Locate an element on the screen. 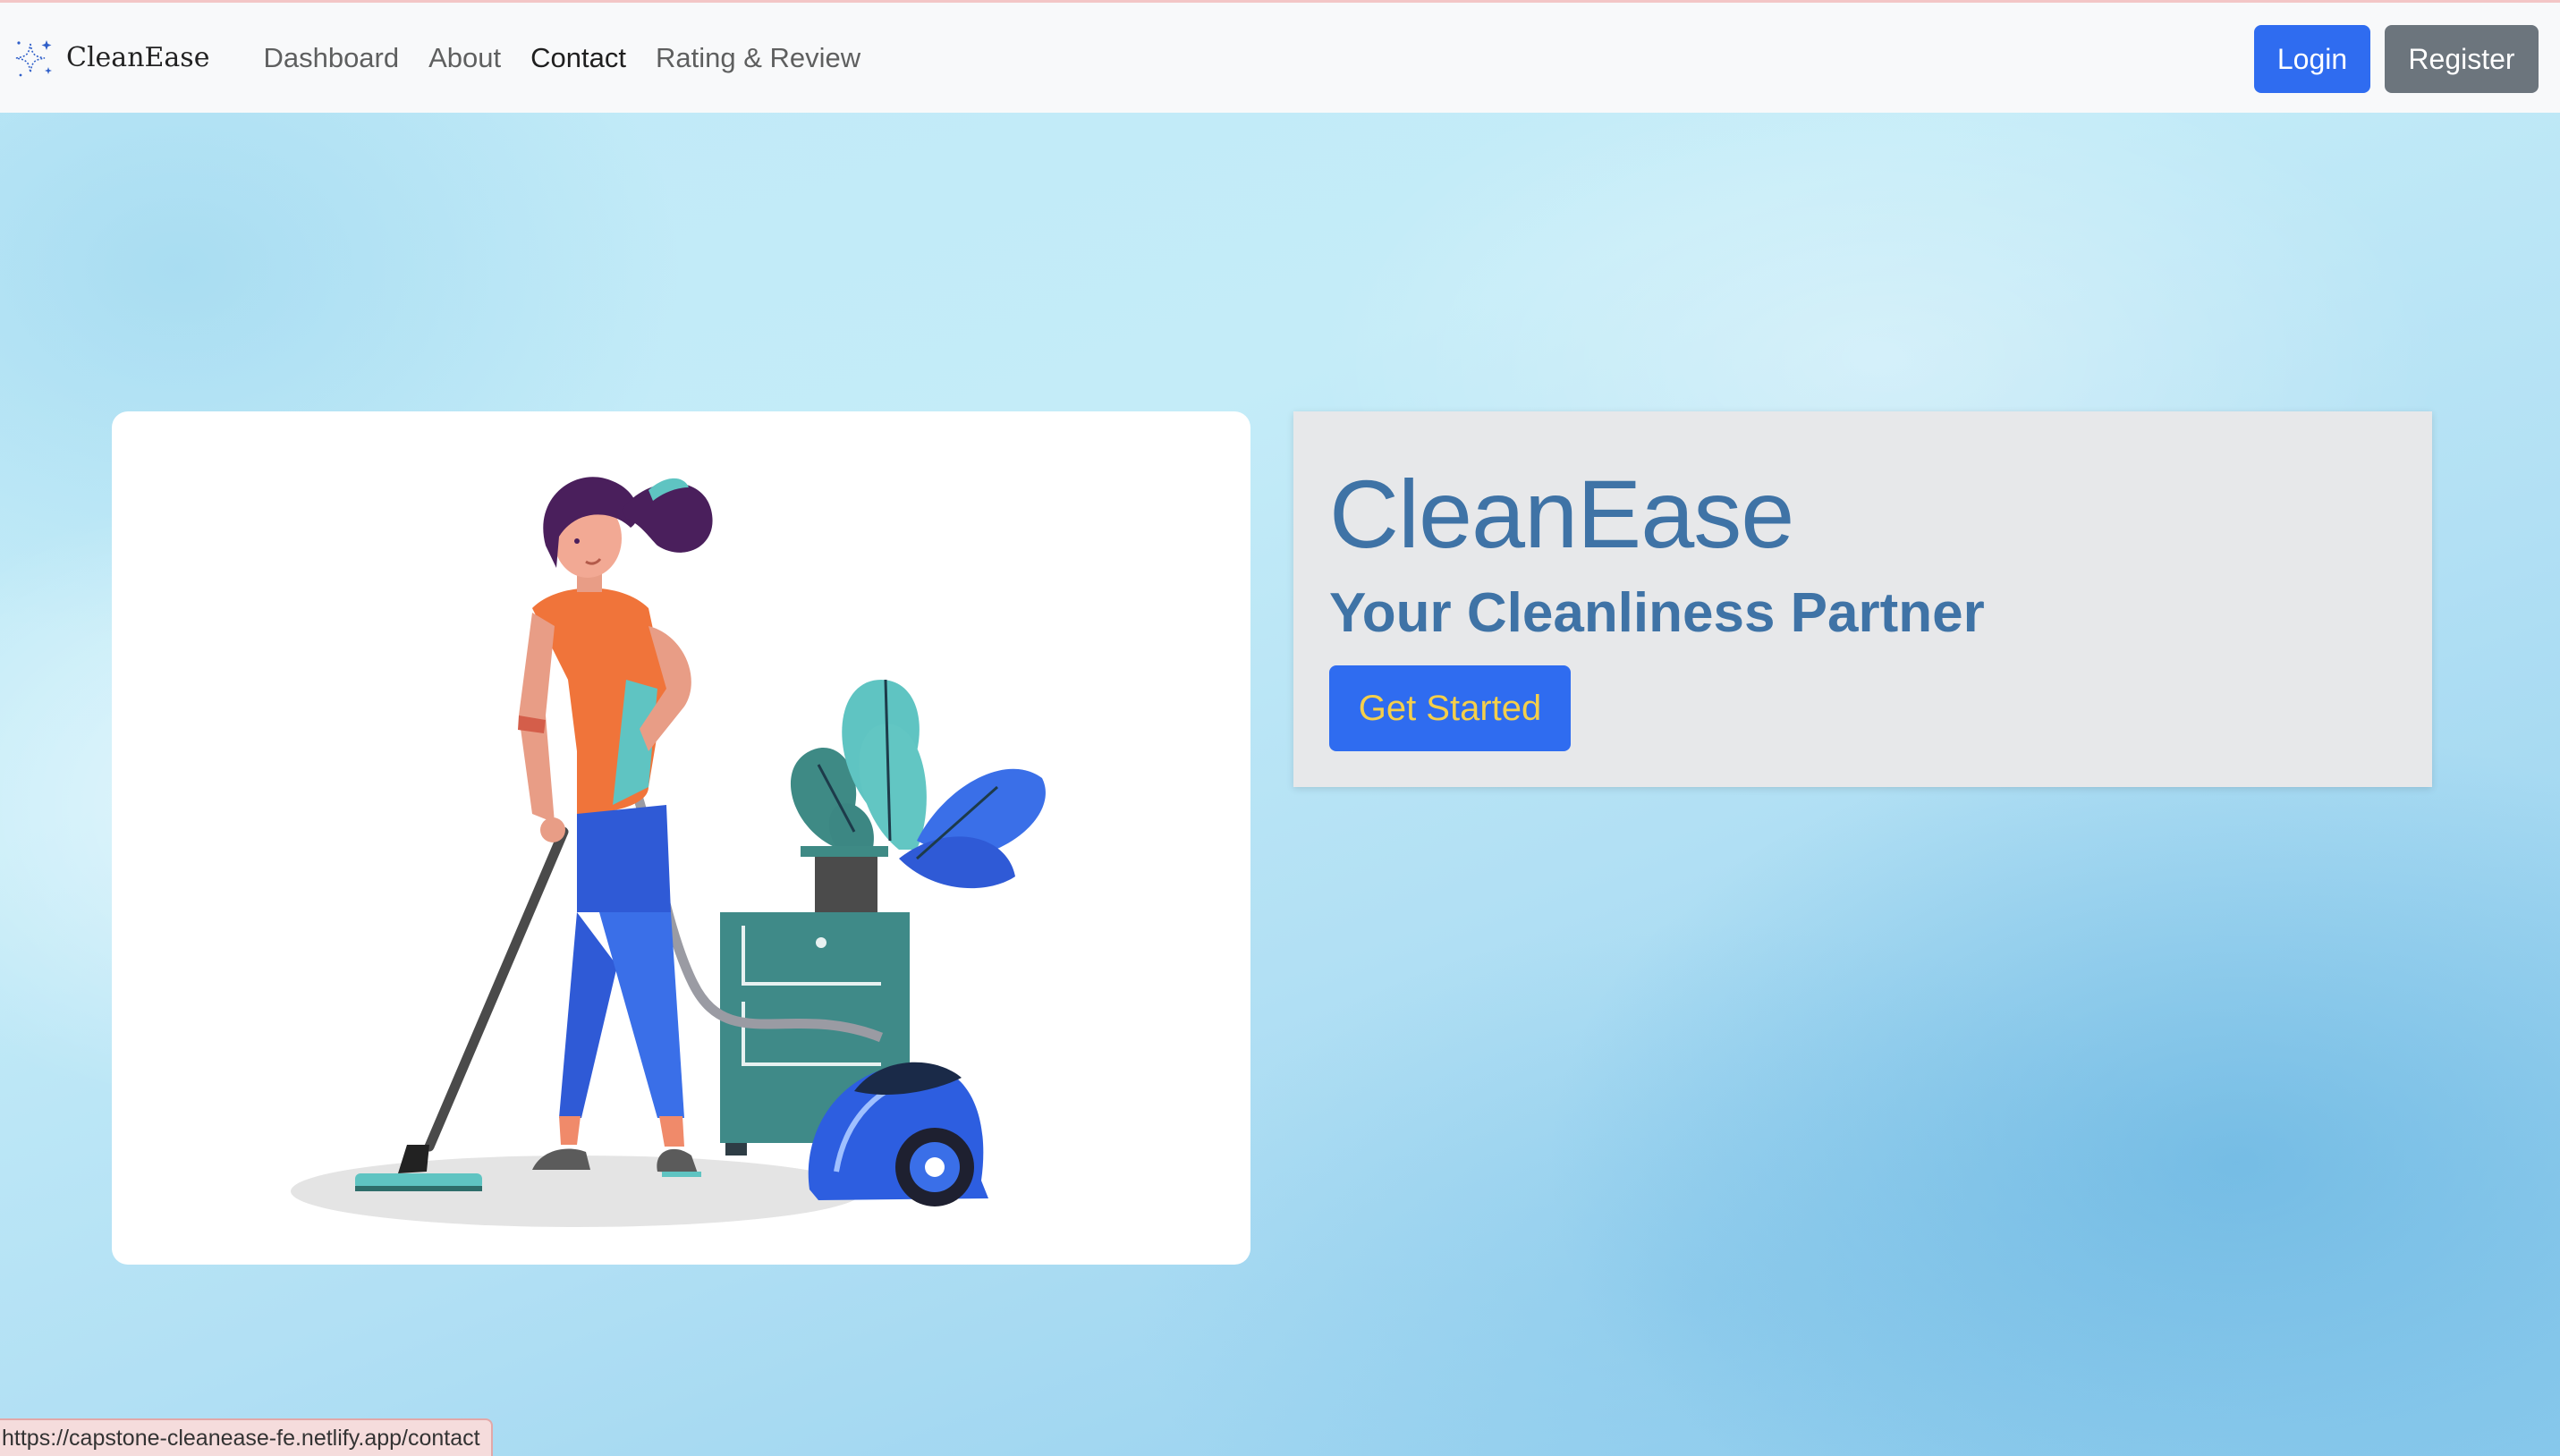 This screenshot has height=1456, width=2560. nav-link-dashboard: Dashboard is located at coordinates (331, 58).